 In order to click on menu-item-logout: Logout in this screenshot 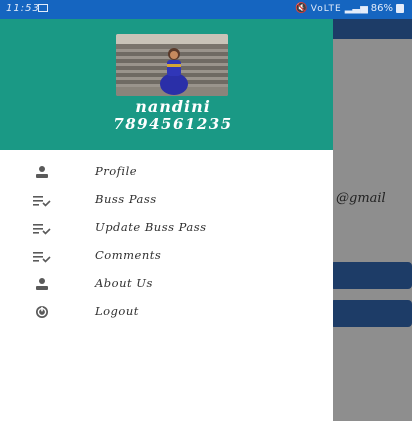, I will do `click(166, 312)`.